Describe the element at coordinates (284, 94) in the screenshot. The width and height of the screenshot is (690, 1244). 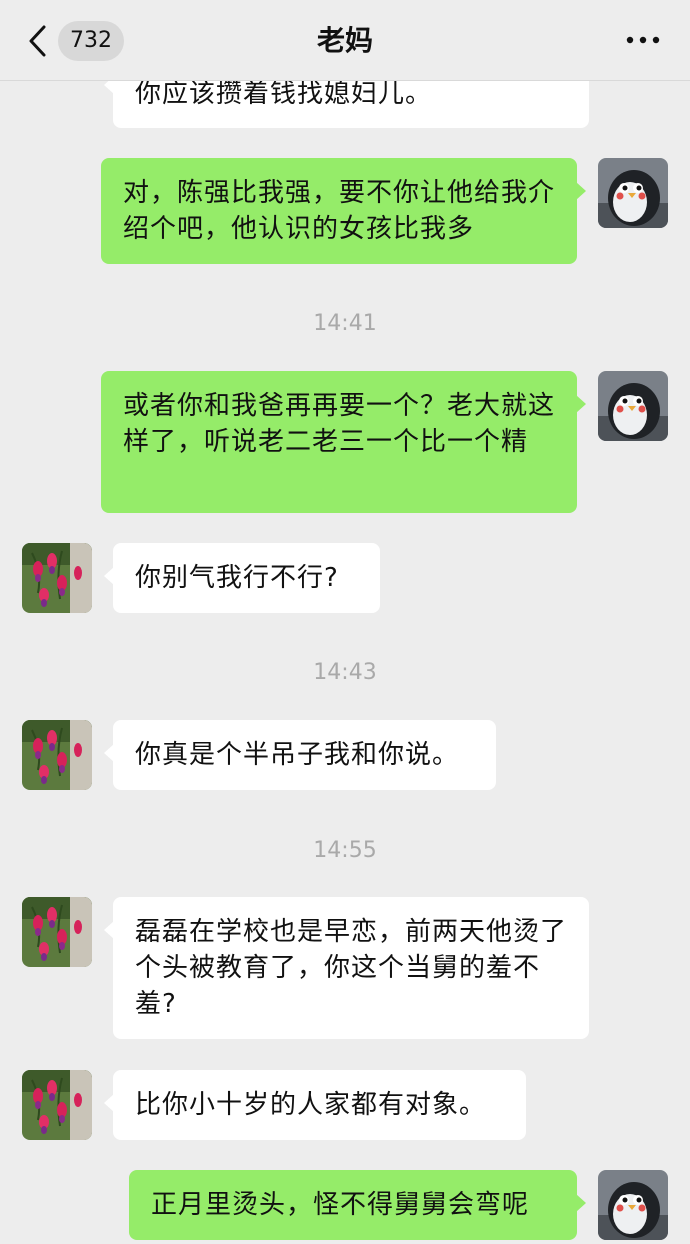
I see `message-text: 你应该攒着钱找媳妇儿。` at that location.